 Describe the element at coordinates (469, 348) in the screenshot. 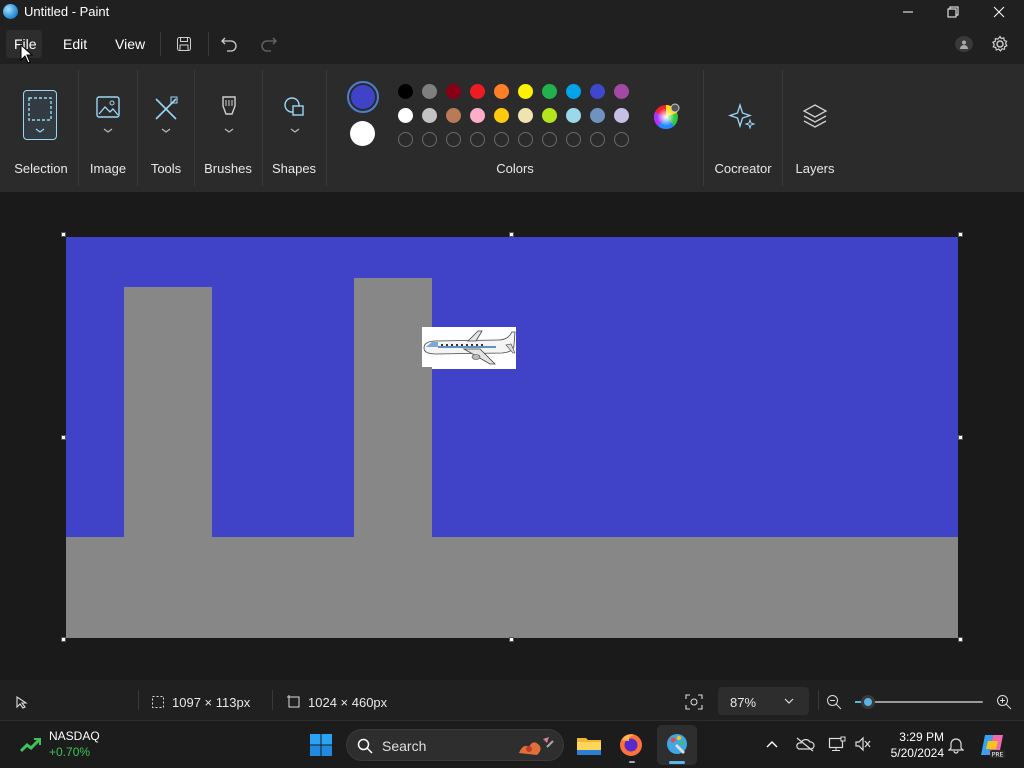

I see `airplane-image` at that location.